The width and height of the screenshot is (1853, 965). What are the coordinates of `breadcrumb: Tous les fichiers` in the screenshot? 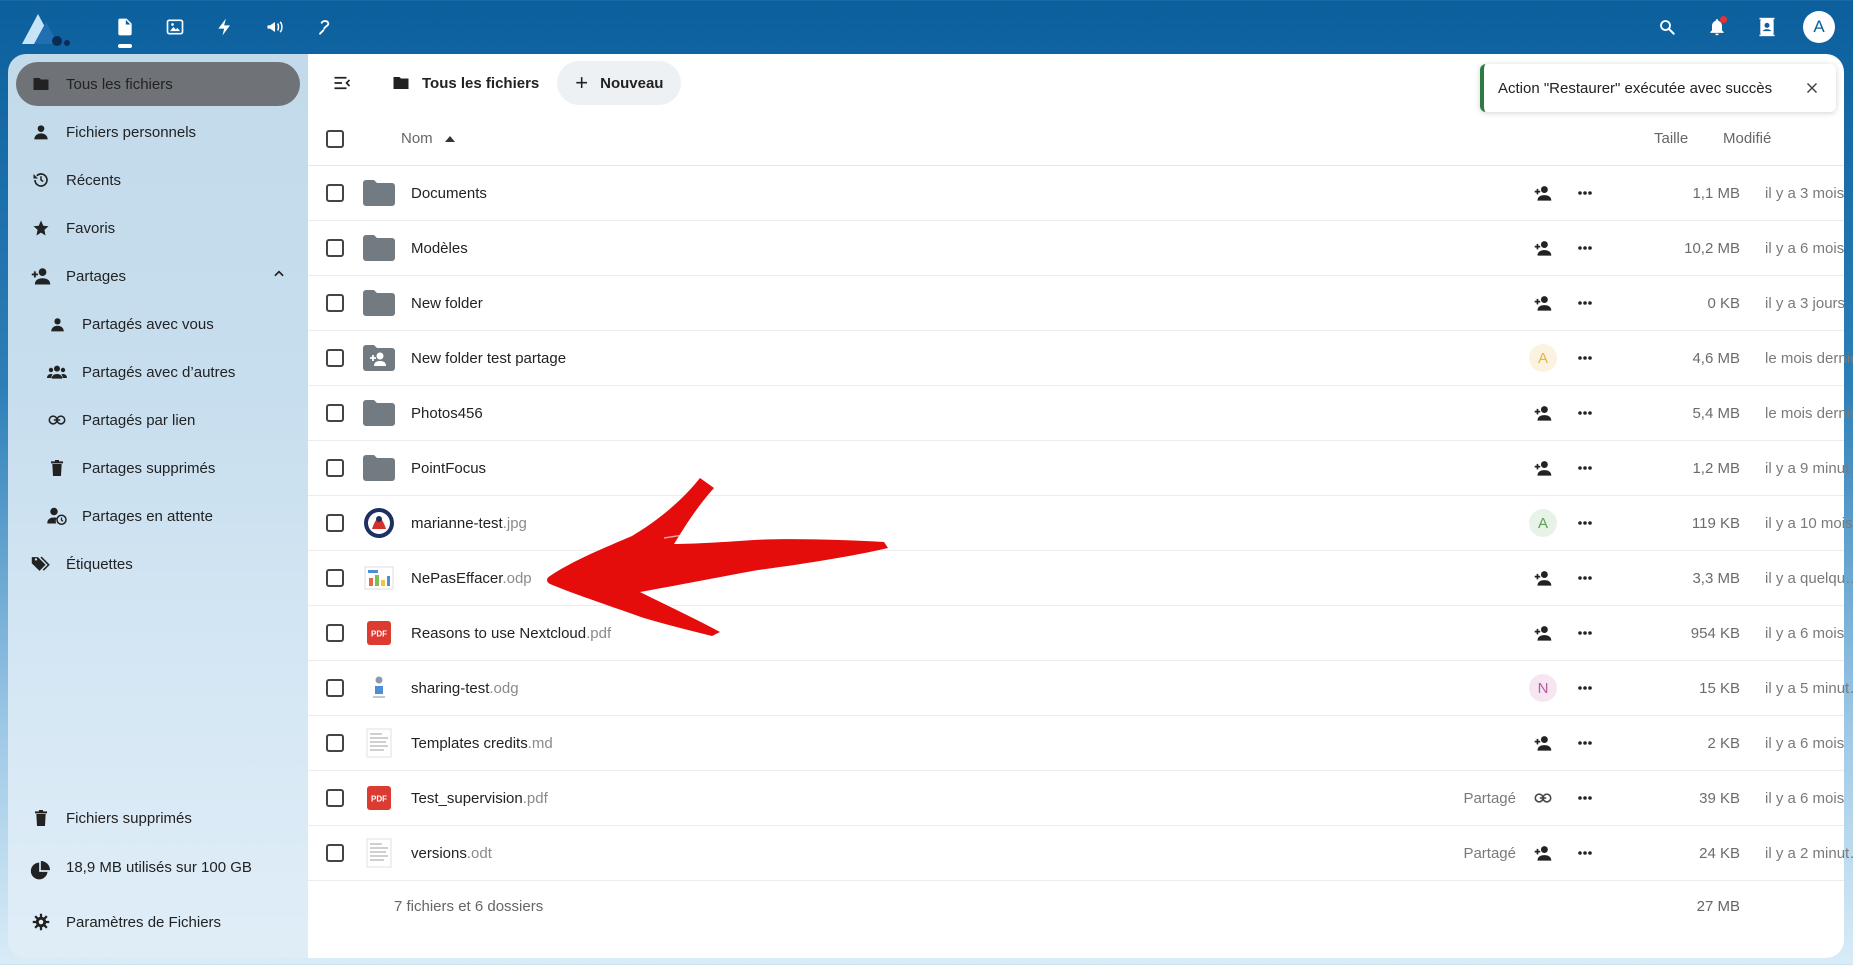 It's located at (465, 83).